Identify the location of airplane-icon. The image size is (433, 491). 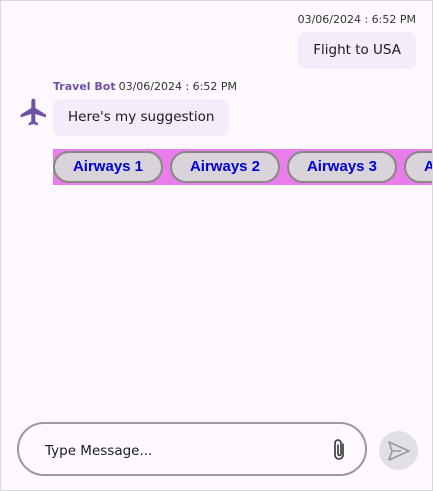
(34, 112).